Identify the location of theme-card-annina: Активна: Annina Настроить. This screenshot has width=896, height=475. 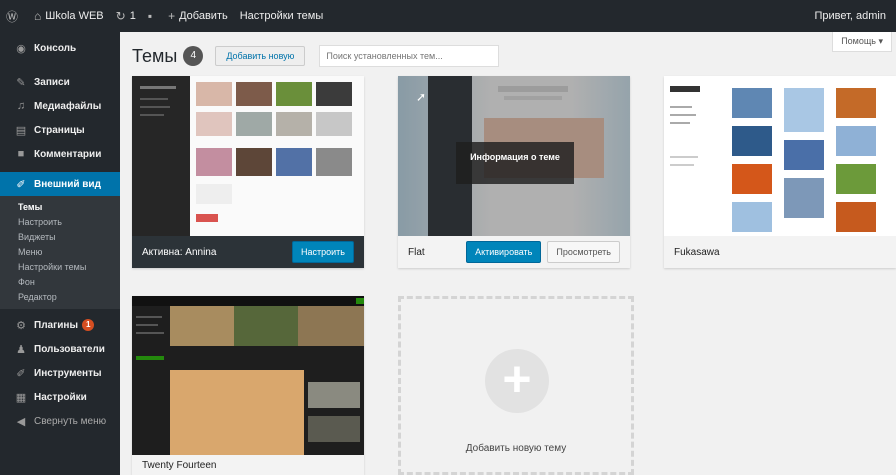
(248, 172).